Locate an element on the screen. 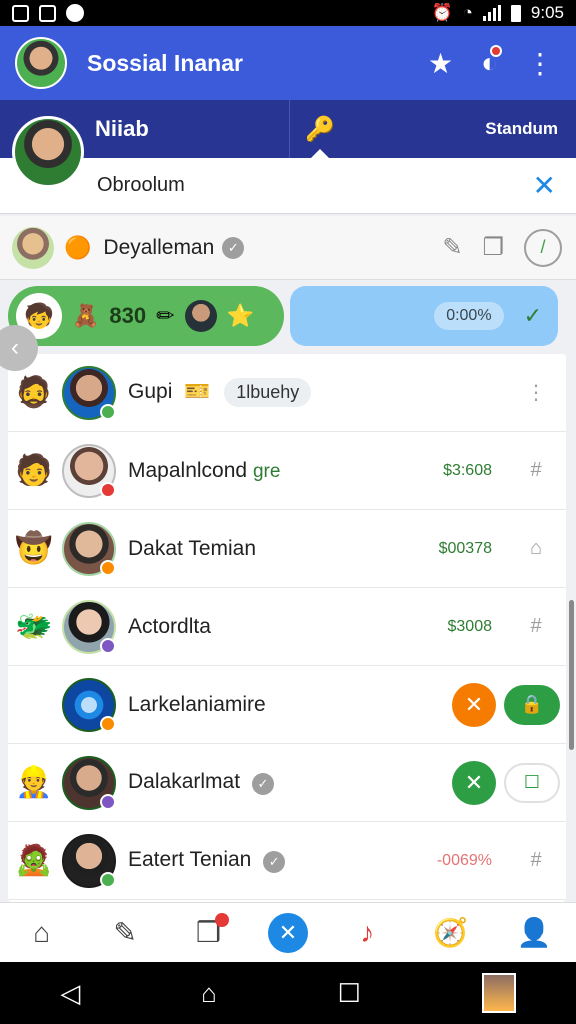 The height and width of the screenshot is (1024, 576). list-item-amount: $3:608 is located at coordinates (467, 470).